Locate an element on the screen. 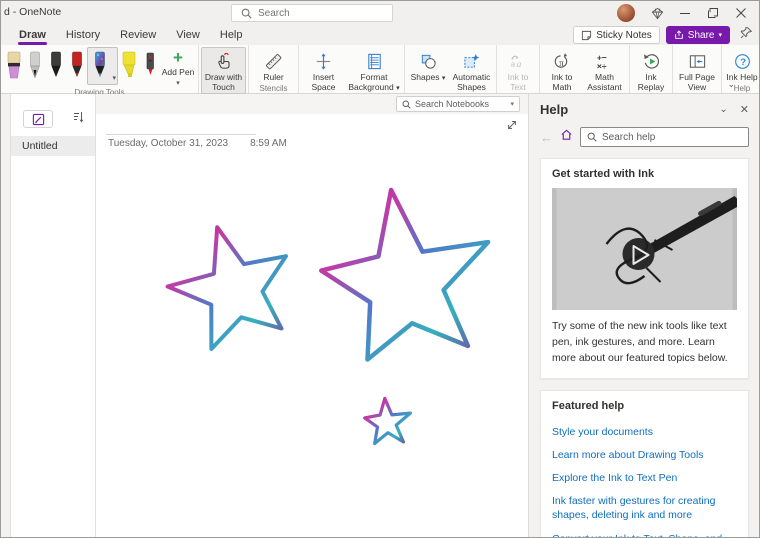 This screenshot has width=760, height=538. shapes-label: Shapes is located at coordinates (425, 77).